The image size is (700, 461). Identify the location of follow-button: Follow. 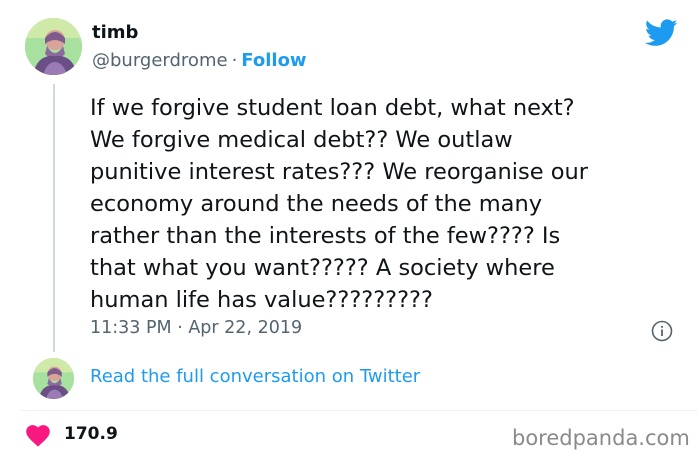
(273, 60).